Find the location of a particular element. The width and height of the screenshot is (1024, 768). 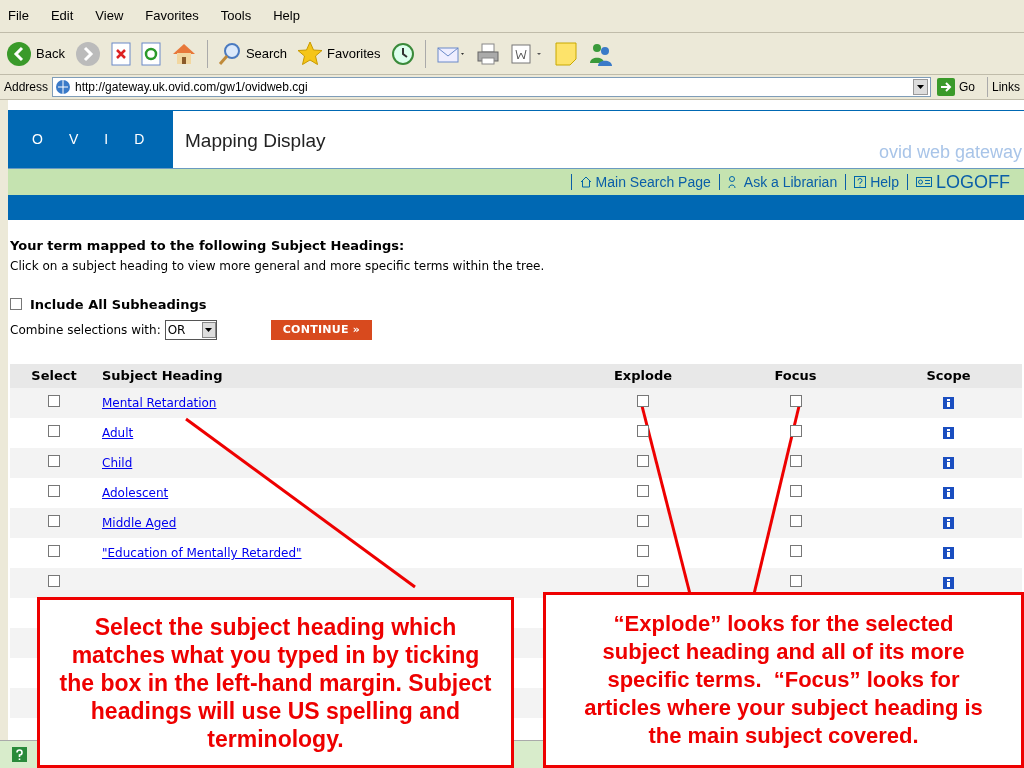

star-icon is located at coordinates (310, 53).